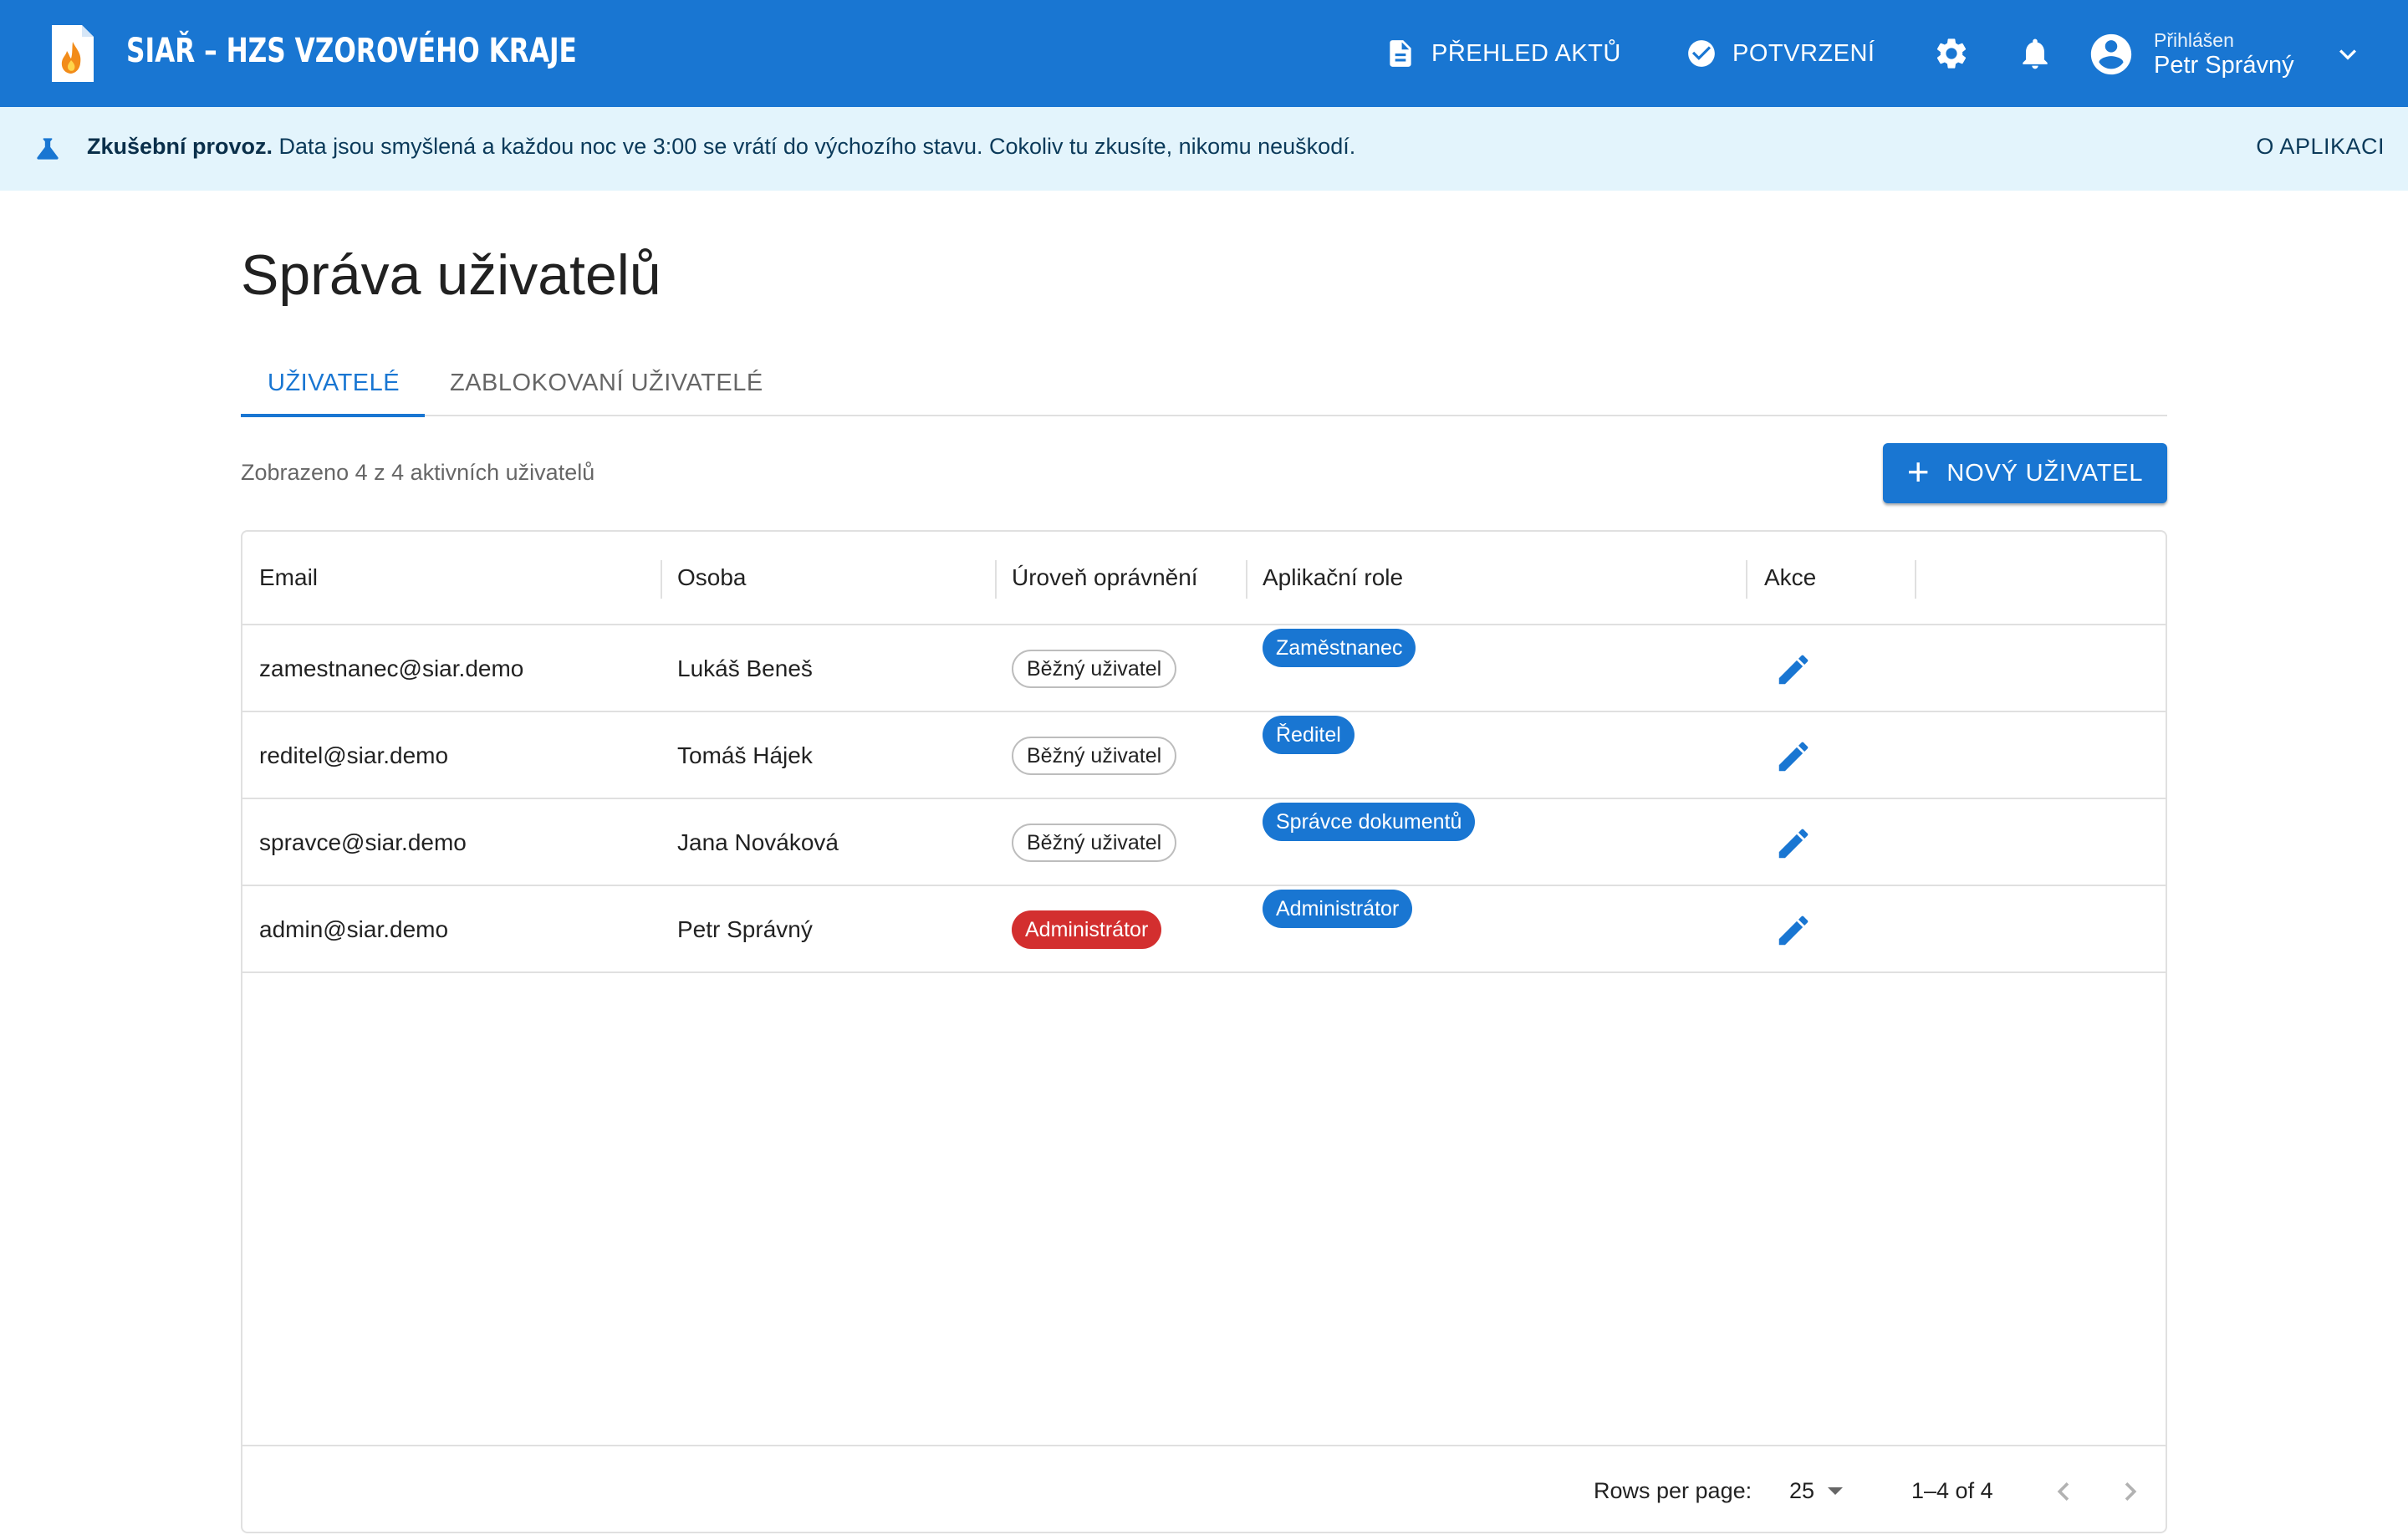 The image size is (2408, 1535). I want to click on app-role-cell: Ředitel, so click(1308, 735).